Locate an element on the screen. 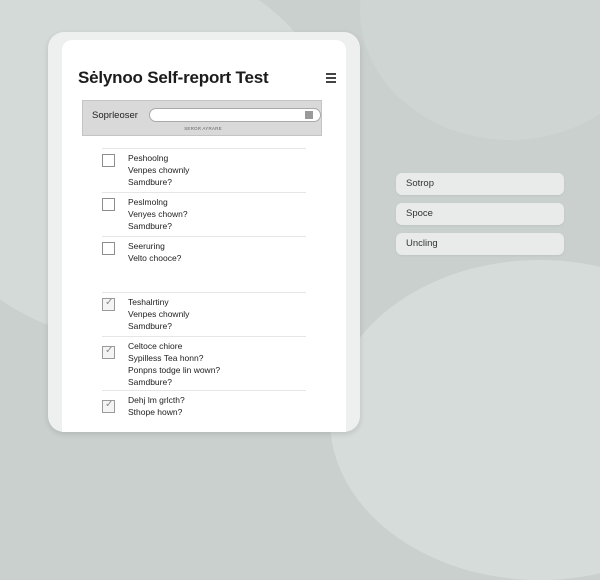 Image resolution: width=600 pixels, height=580 pixels. search-icon is located at coordinates (309, 115).